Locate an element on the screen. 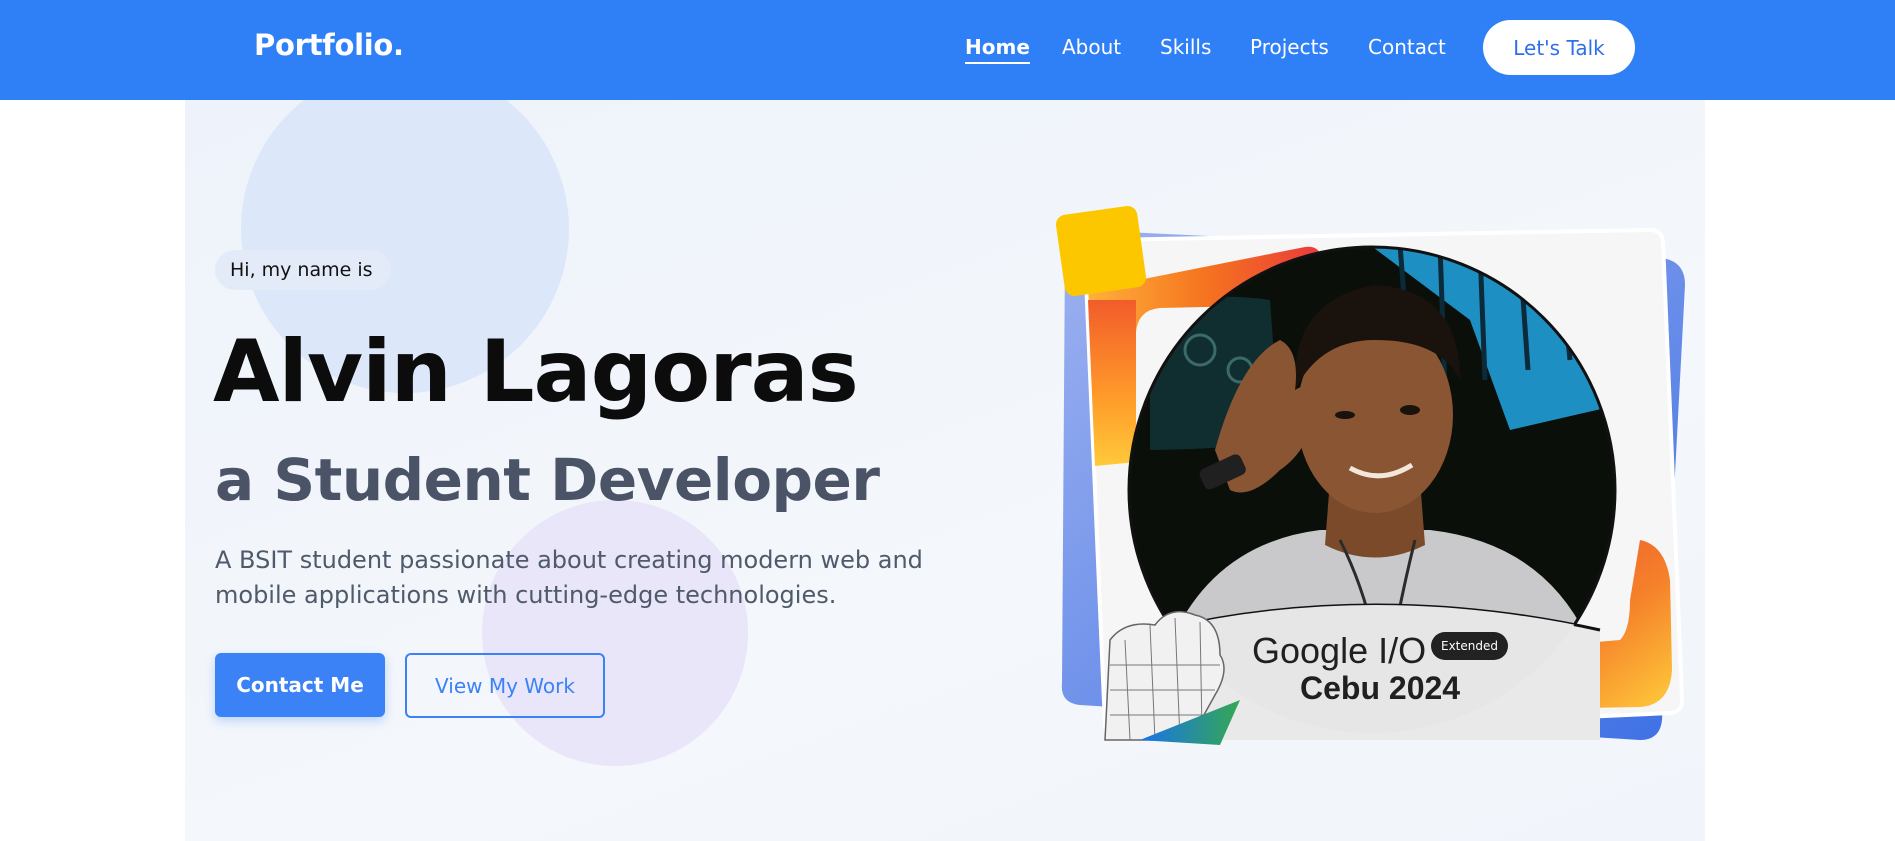 The width and height of the screenshot is (1895, 841). active-underline is located at coordinates (997, 63).